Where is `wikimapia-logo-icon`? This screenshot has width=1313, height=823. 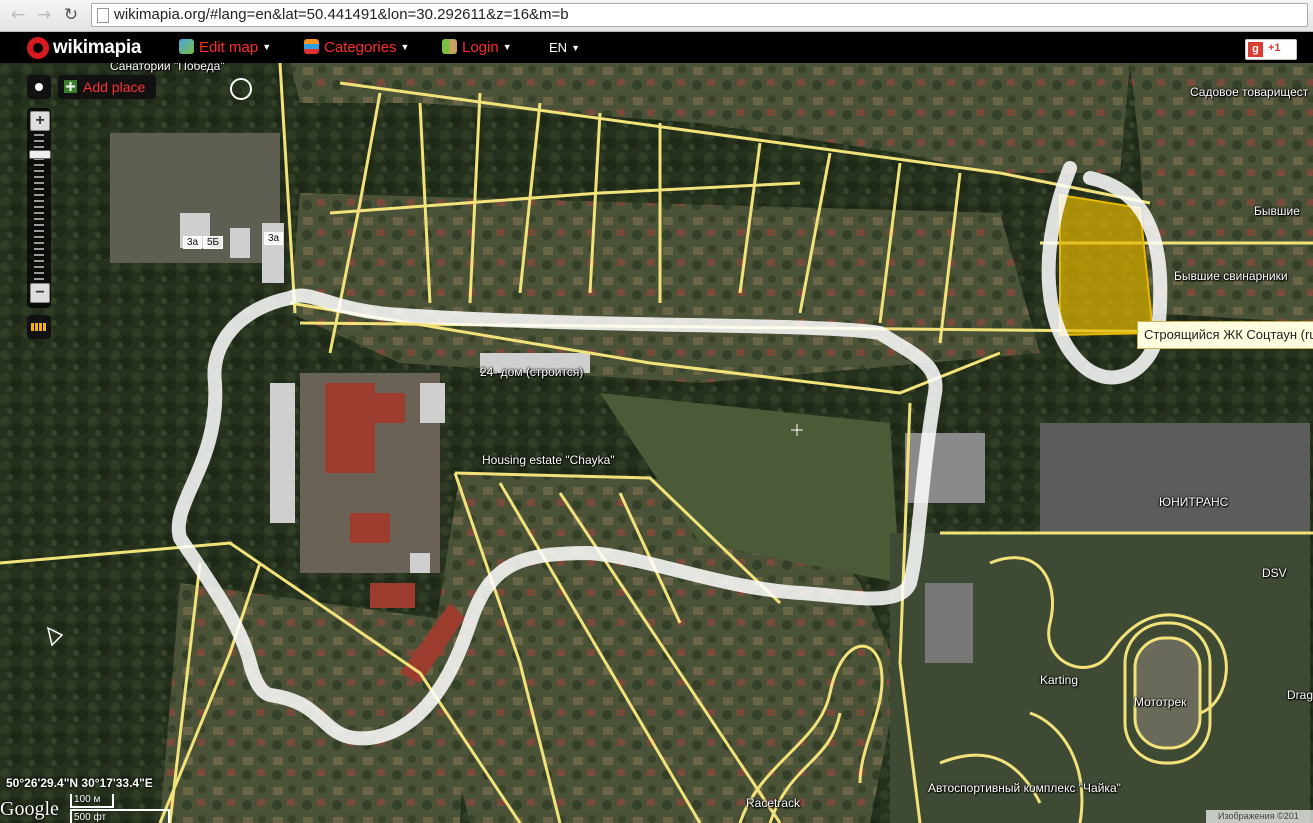
wikimapia-logo-icon is located at coordinates (38, 48).